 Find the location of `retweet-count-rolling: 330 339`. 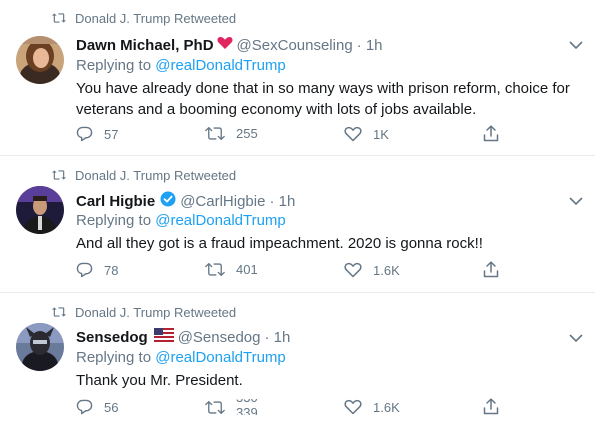

retweet-count-rolling: 330 339 is located at coordinates (251, 407).